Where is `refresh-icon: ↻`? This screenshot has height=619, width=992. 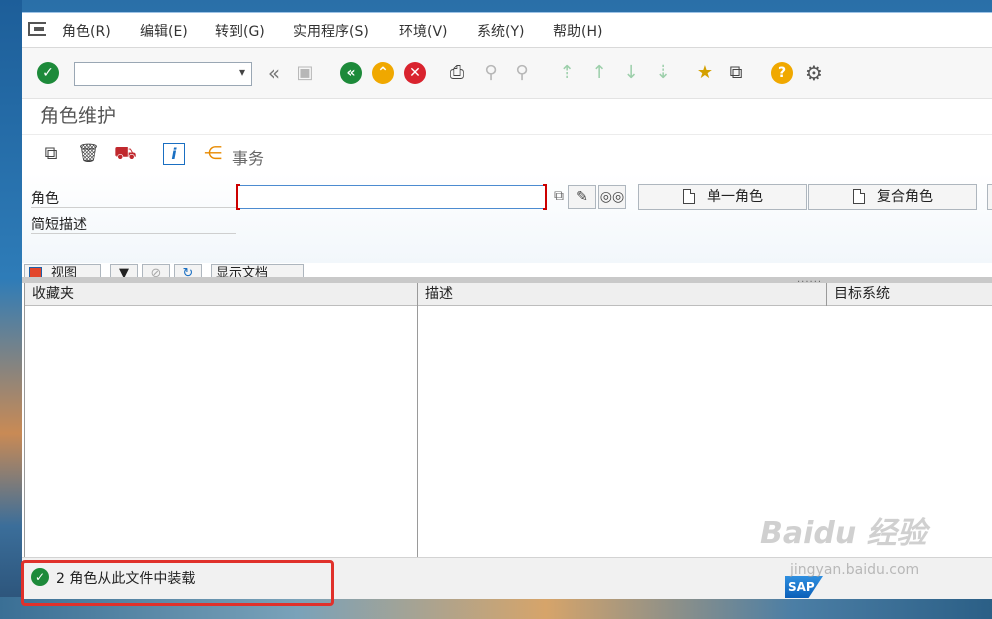 refresh-icon: ↻ is located at coordinates (188, 271).